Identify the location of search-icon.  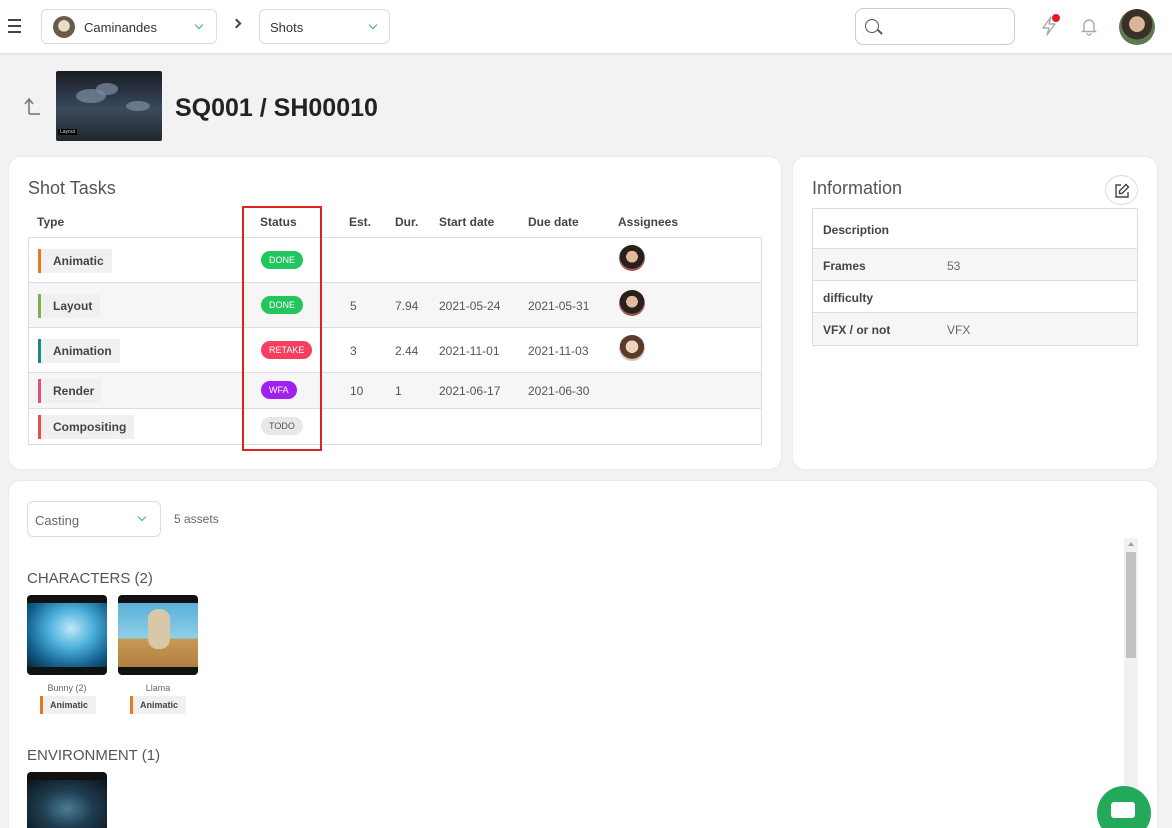
(872, 26).